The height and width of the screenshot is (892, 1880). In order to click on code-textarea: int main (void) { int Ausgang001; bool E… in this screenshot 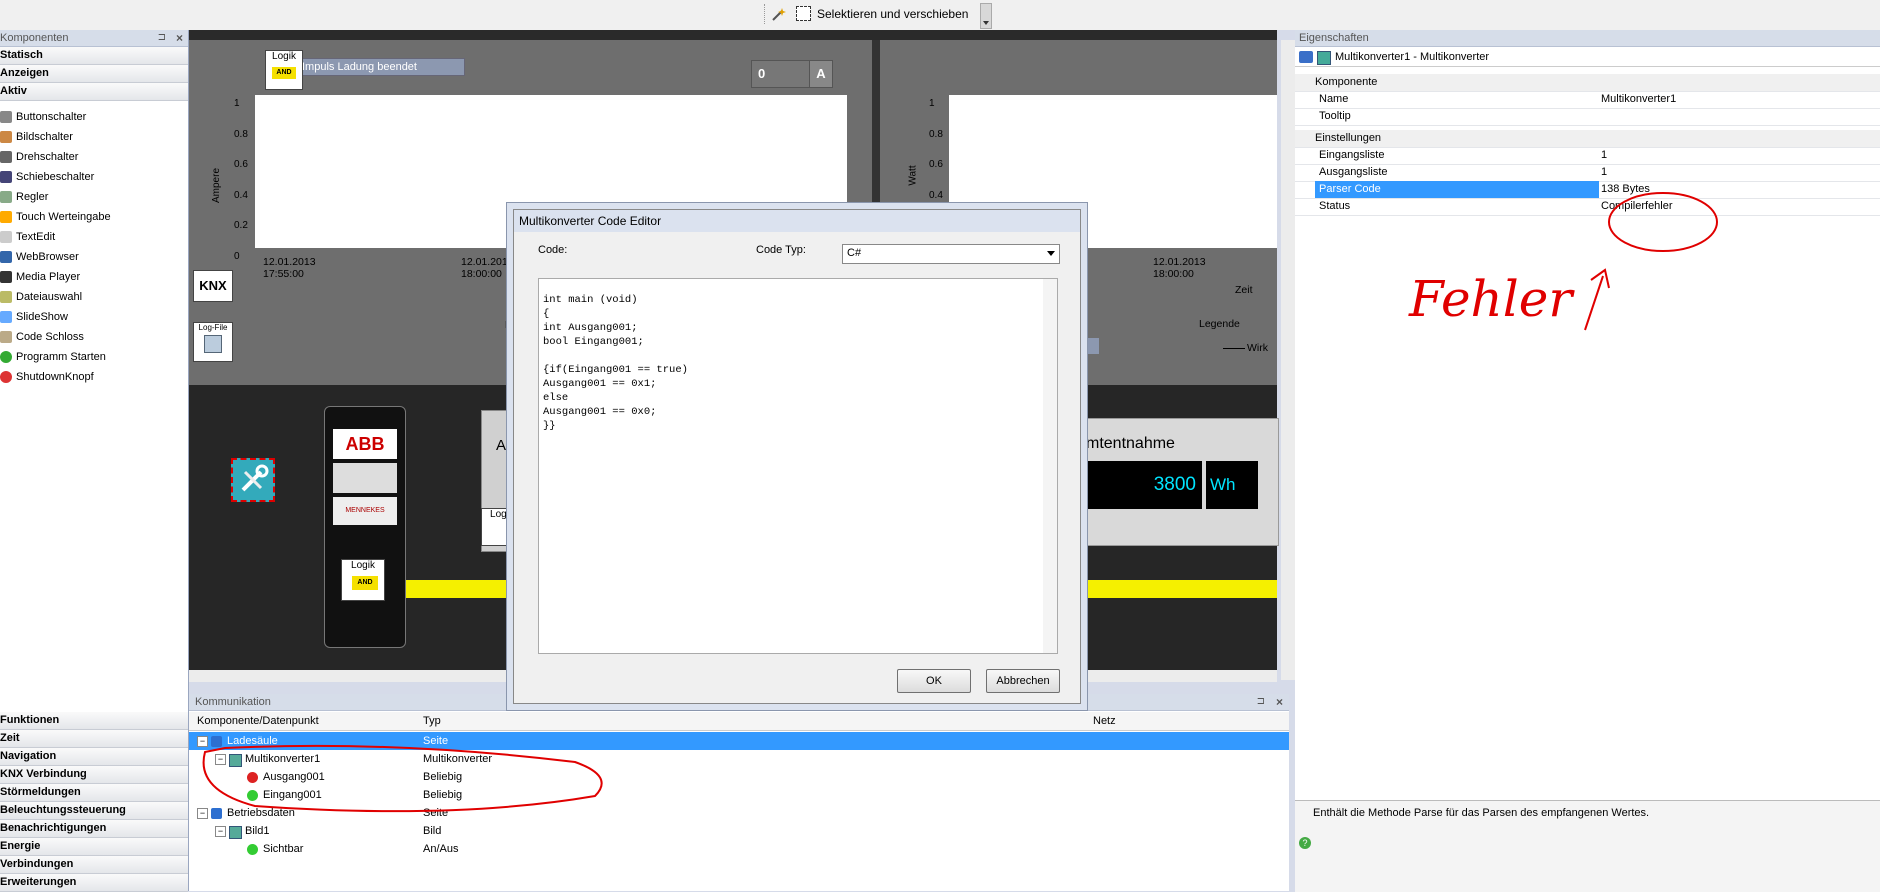, I will do `click(798, 466)`.